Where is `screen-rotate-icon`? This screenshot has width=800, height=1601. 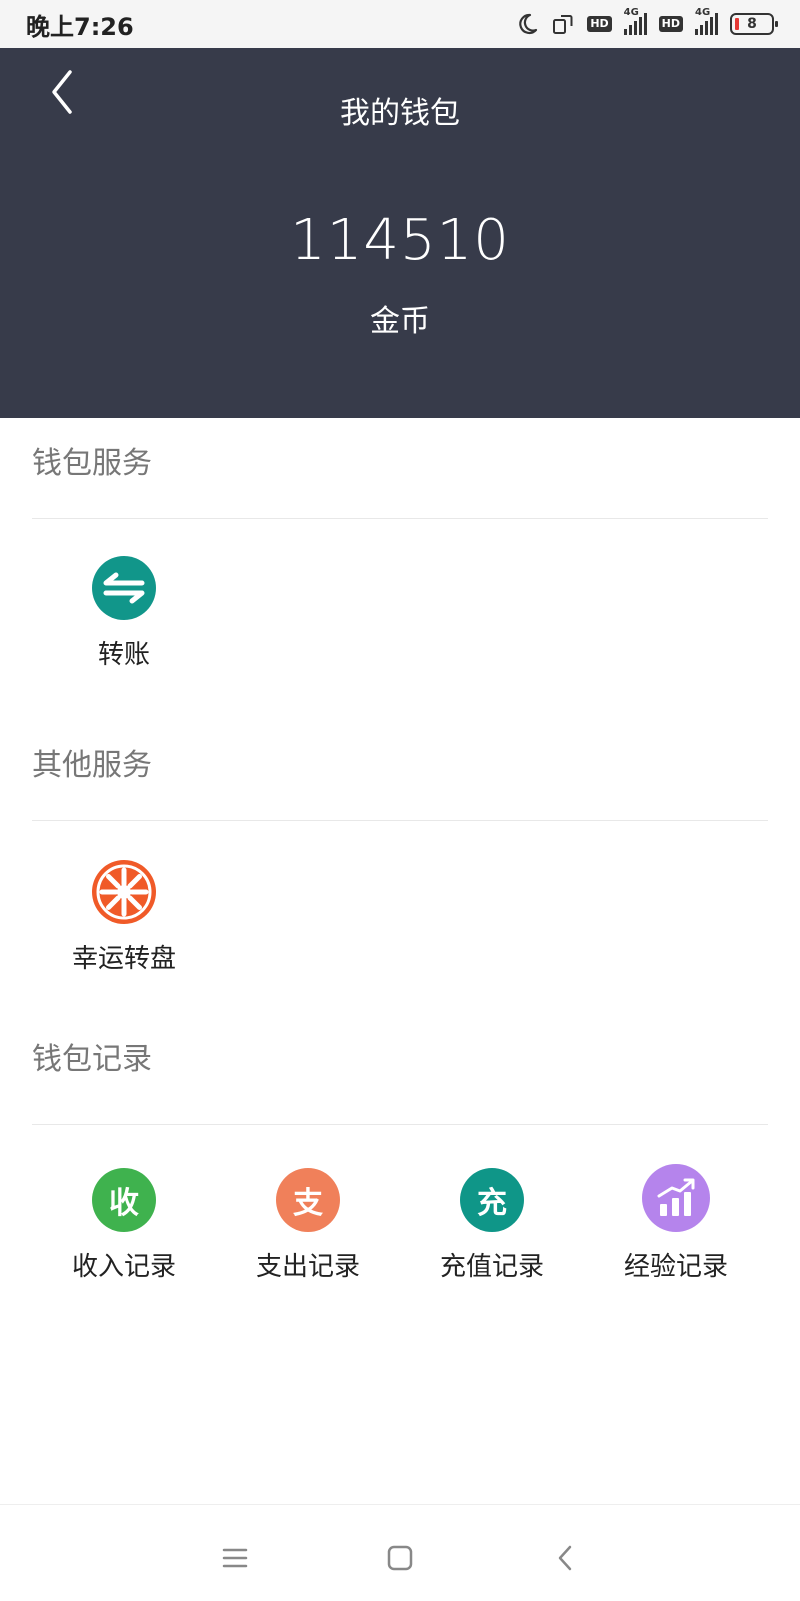
screen-rotate-icon is located at coordinates (563, 24).